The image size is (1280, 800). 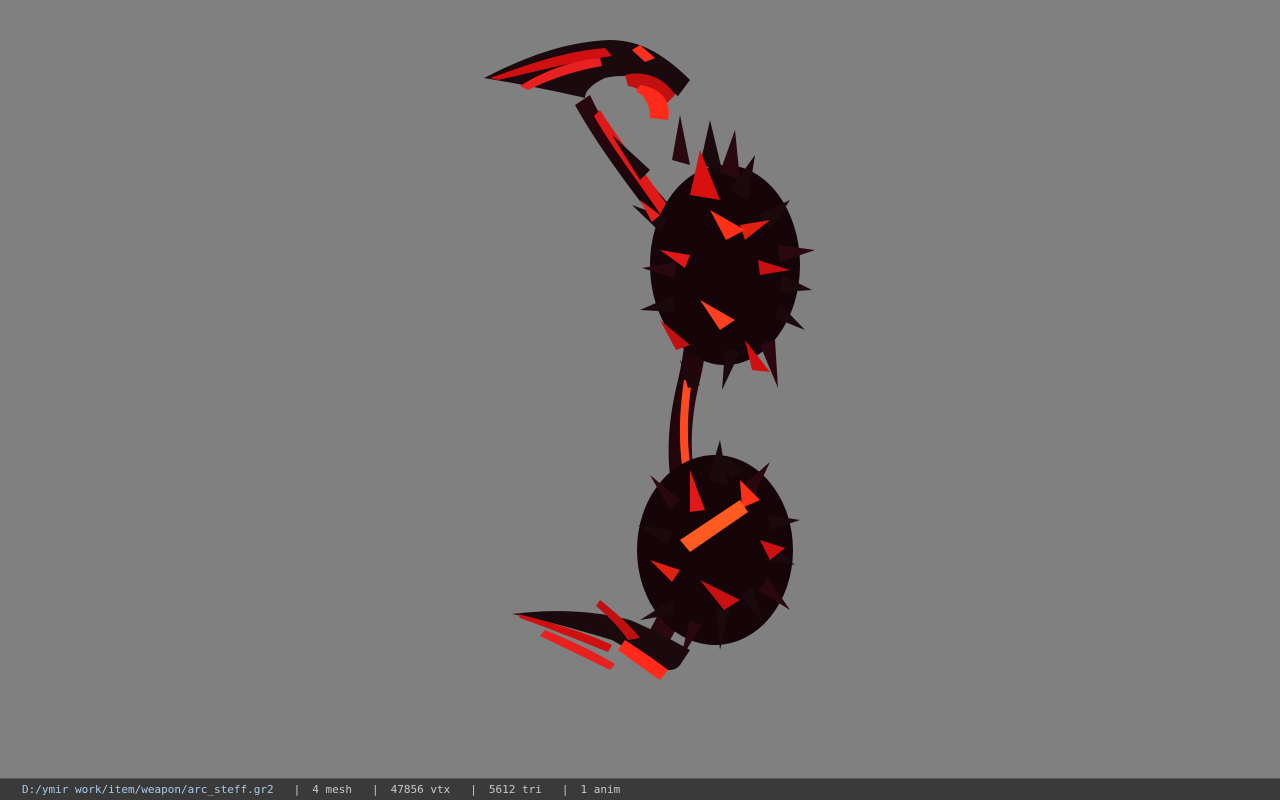 What do you see at coordinates (148, 789) in the screenshot?
I see `file-path: D:/ymir work/item/weapon/arc_steff.gr2` at bounding box center [148, 789].